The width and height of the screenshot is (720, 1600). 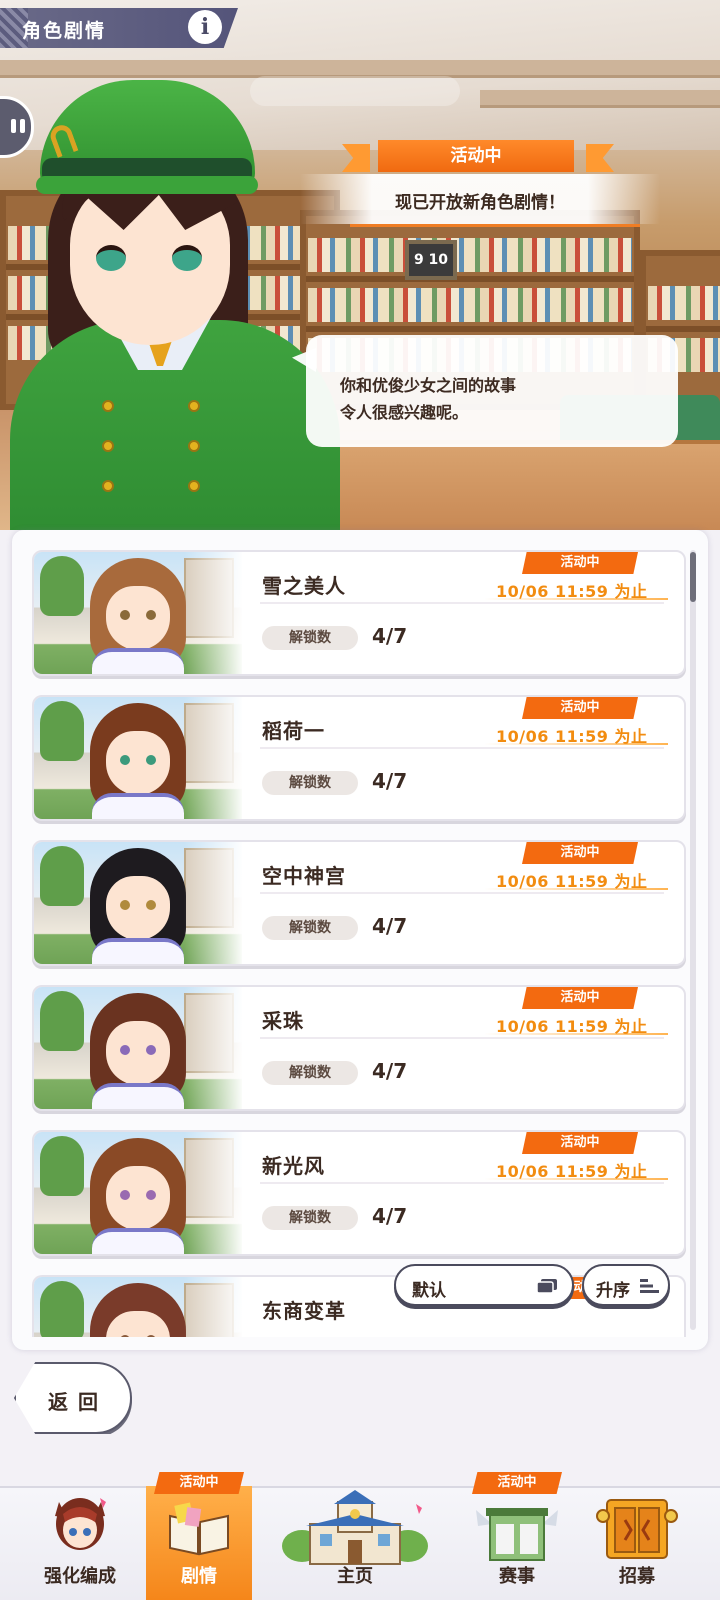 What do you see at coordinates (80, 1576) in the screenshot?
I see `nav-label: 强化编成` at bounding box center [80, 1576].